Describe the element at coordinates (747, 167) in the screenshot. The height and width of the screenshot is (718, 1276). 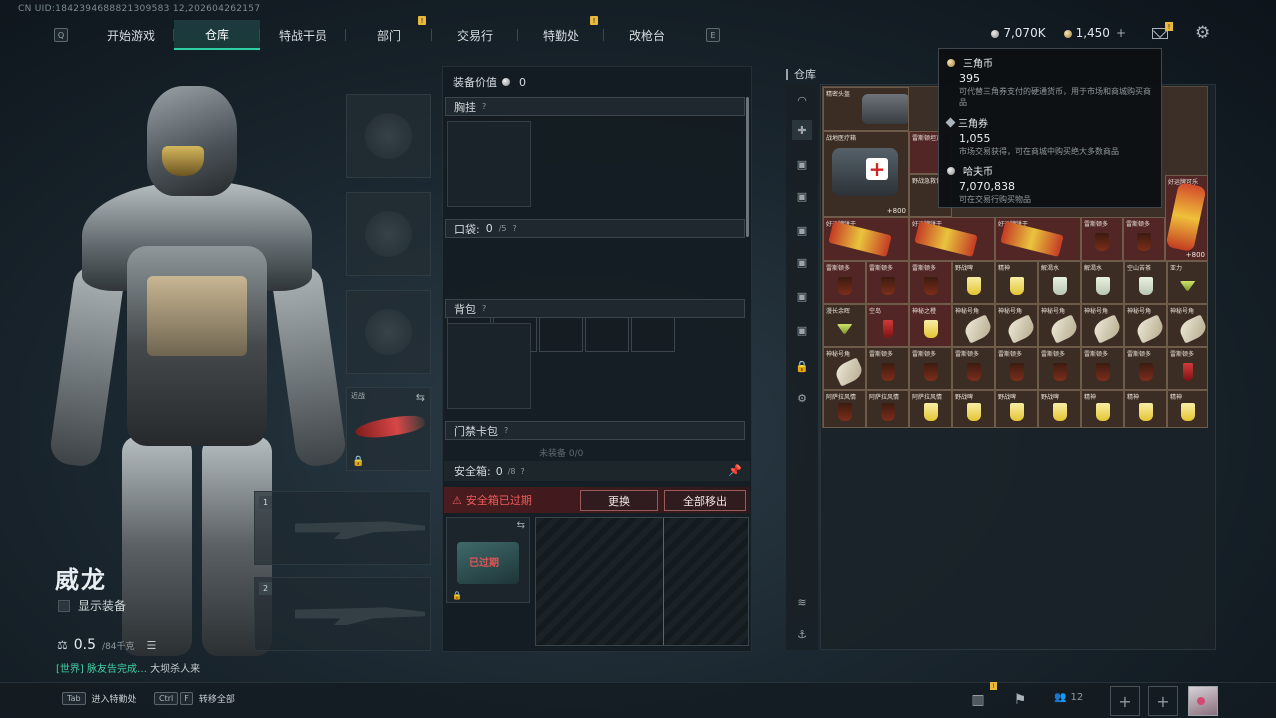
I see `gear-scrollbar` at that location.